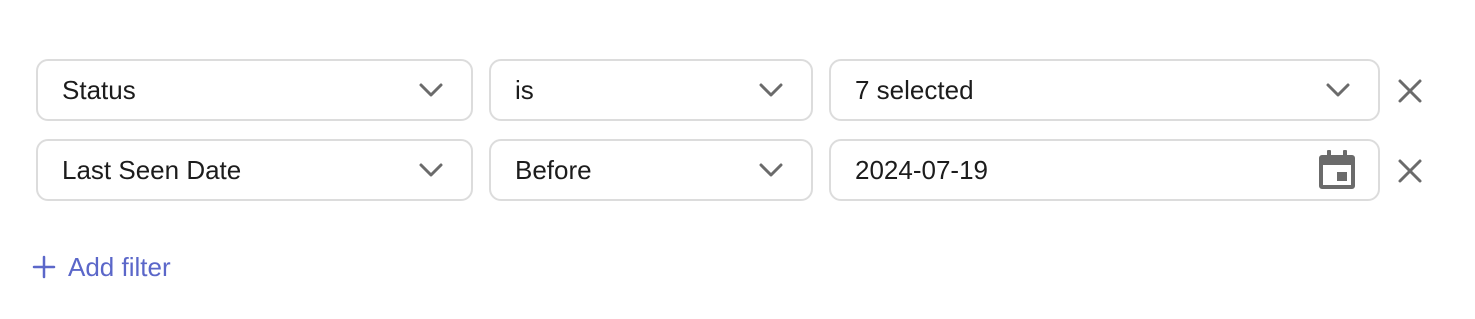 This screenshot has width=1475, height=319. What do you see at coordinates (651, 170) in the screenshot?
I see `filter-operator-select: Before` at bounding box center [651, 170].